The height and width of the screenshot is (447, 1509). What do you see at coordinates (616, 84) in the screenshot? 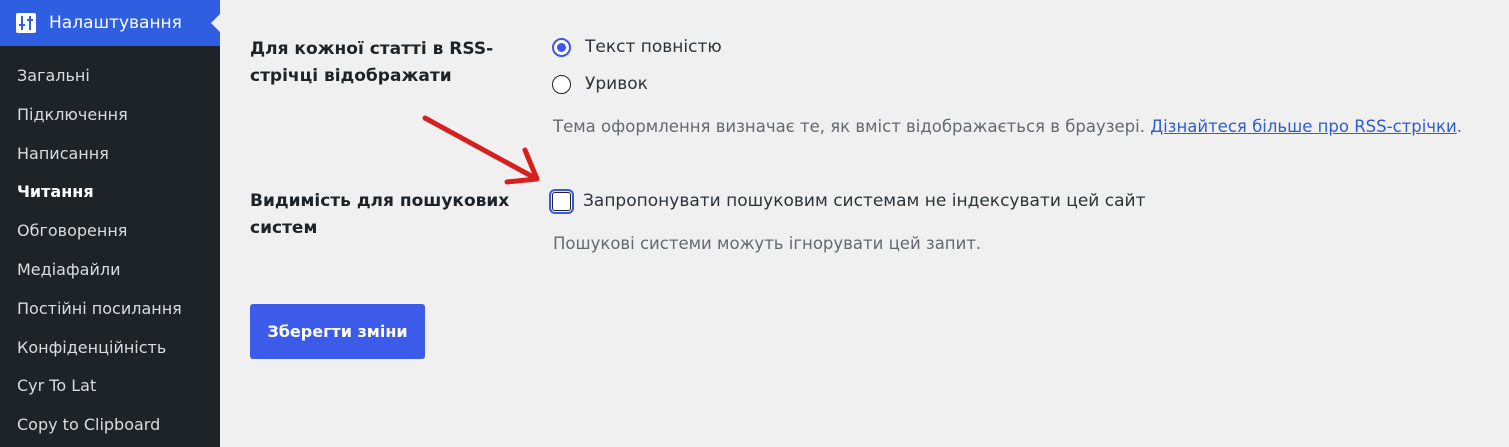
I see `rss-excerpt-label: Уривок` at bounding box center [616, 84].